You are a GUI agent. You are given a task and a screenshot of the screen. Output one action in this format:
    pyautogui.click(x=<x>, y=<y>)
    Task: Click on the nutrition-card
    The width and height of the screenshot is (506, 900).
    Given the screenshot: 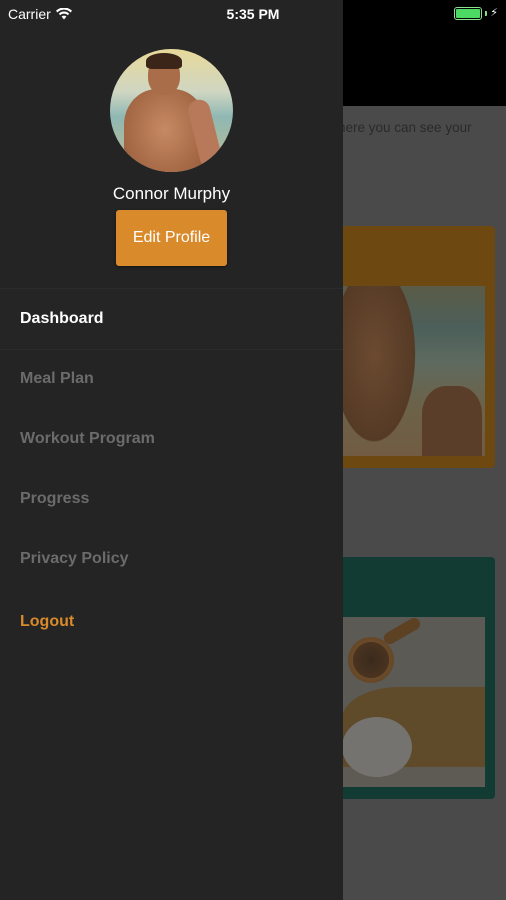 What is the action you would take?
    pyautogui.click(x=406, y=678)
    